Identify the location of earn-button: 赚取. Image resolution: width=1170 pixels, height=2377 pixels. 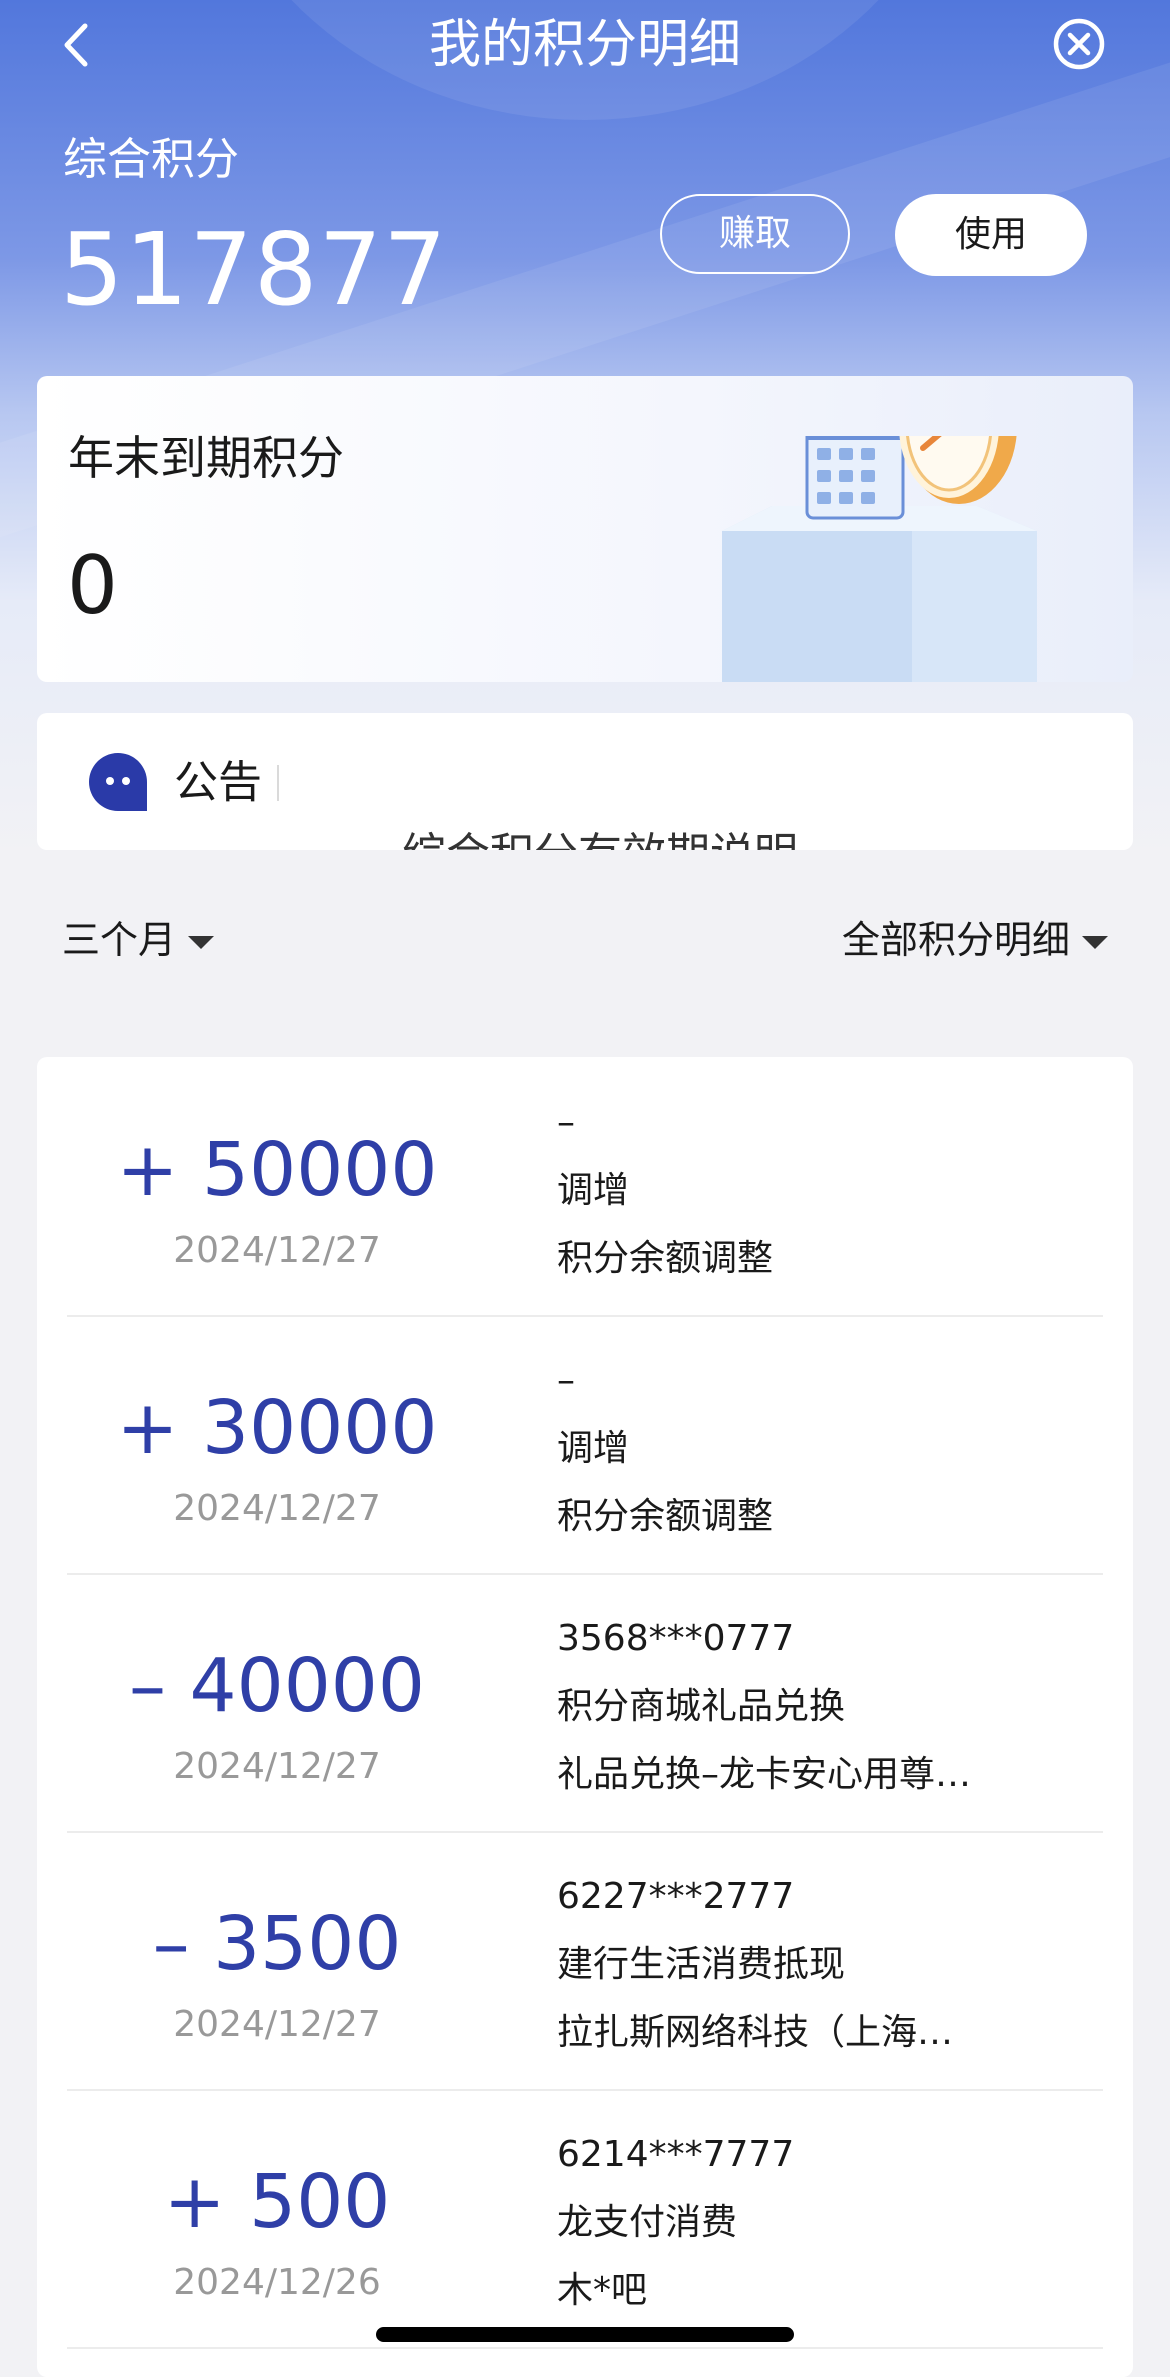
(755, 234).